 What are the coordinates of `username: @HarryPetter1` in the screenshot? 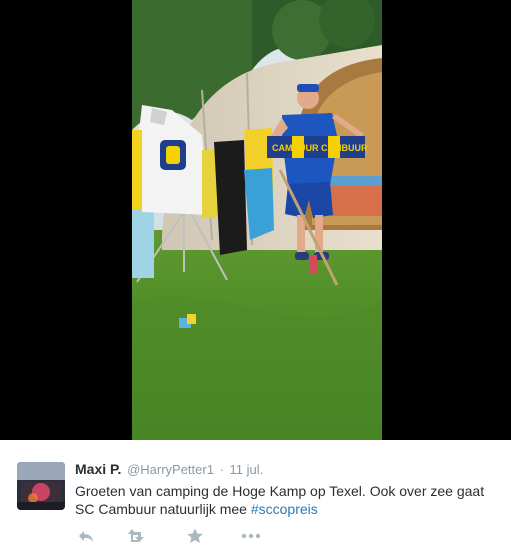 It's located at (170, 469).